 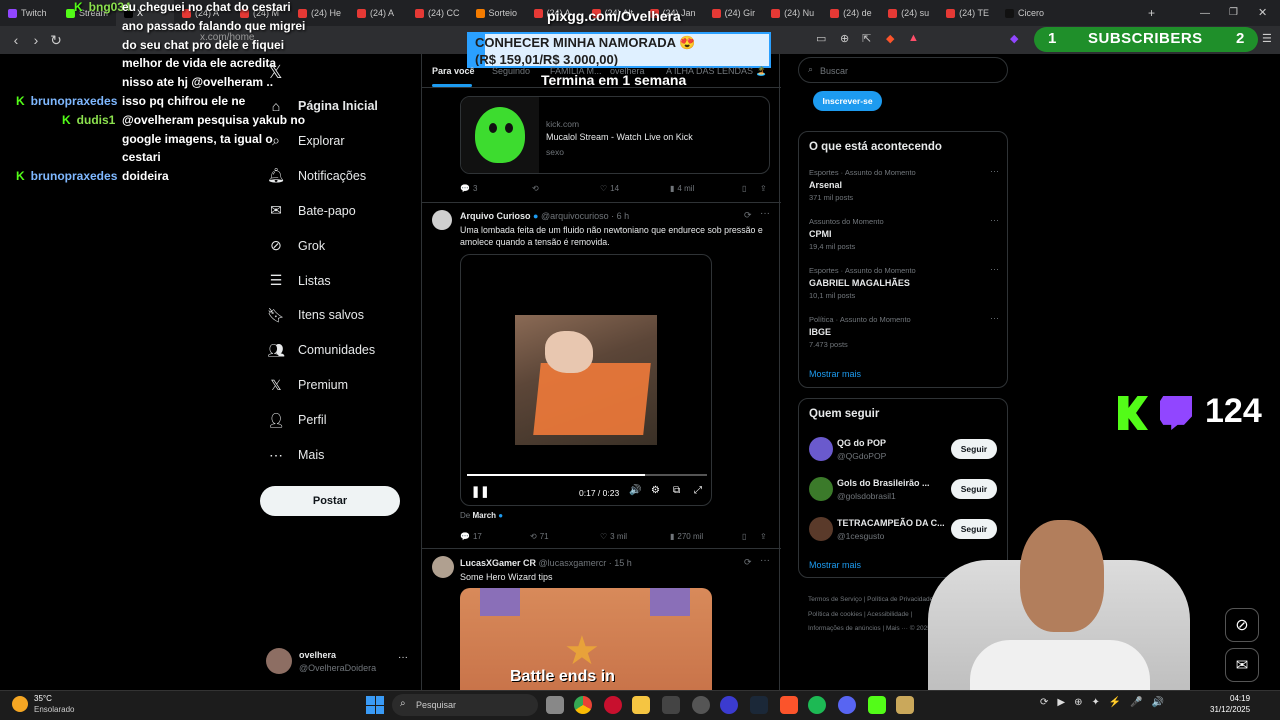 I want to click on sidebar-item-bate-papo: ✉ Bate-papo, so click(x=312, y=210).